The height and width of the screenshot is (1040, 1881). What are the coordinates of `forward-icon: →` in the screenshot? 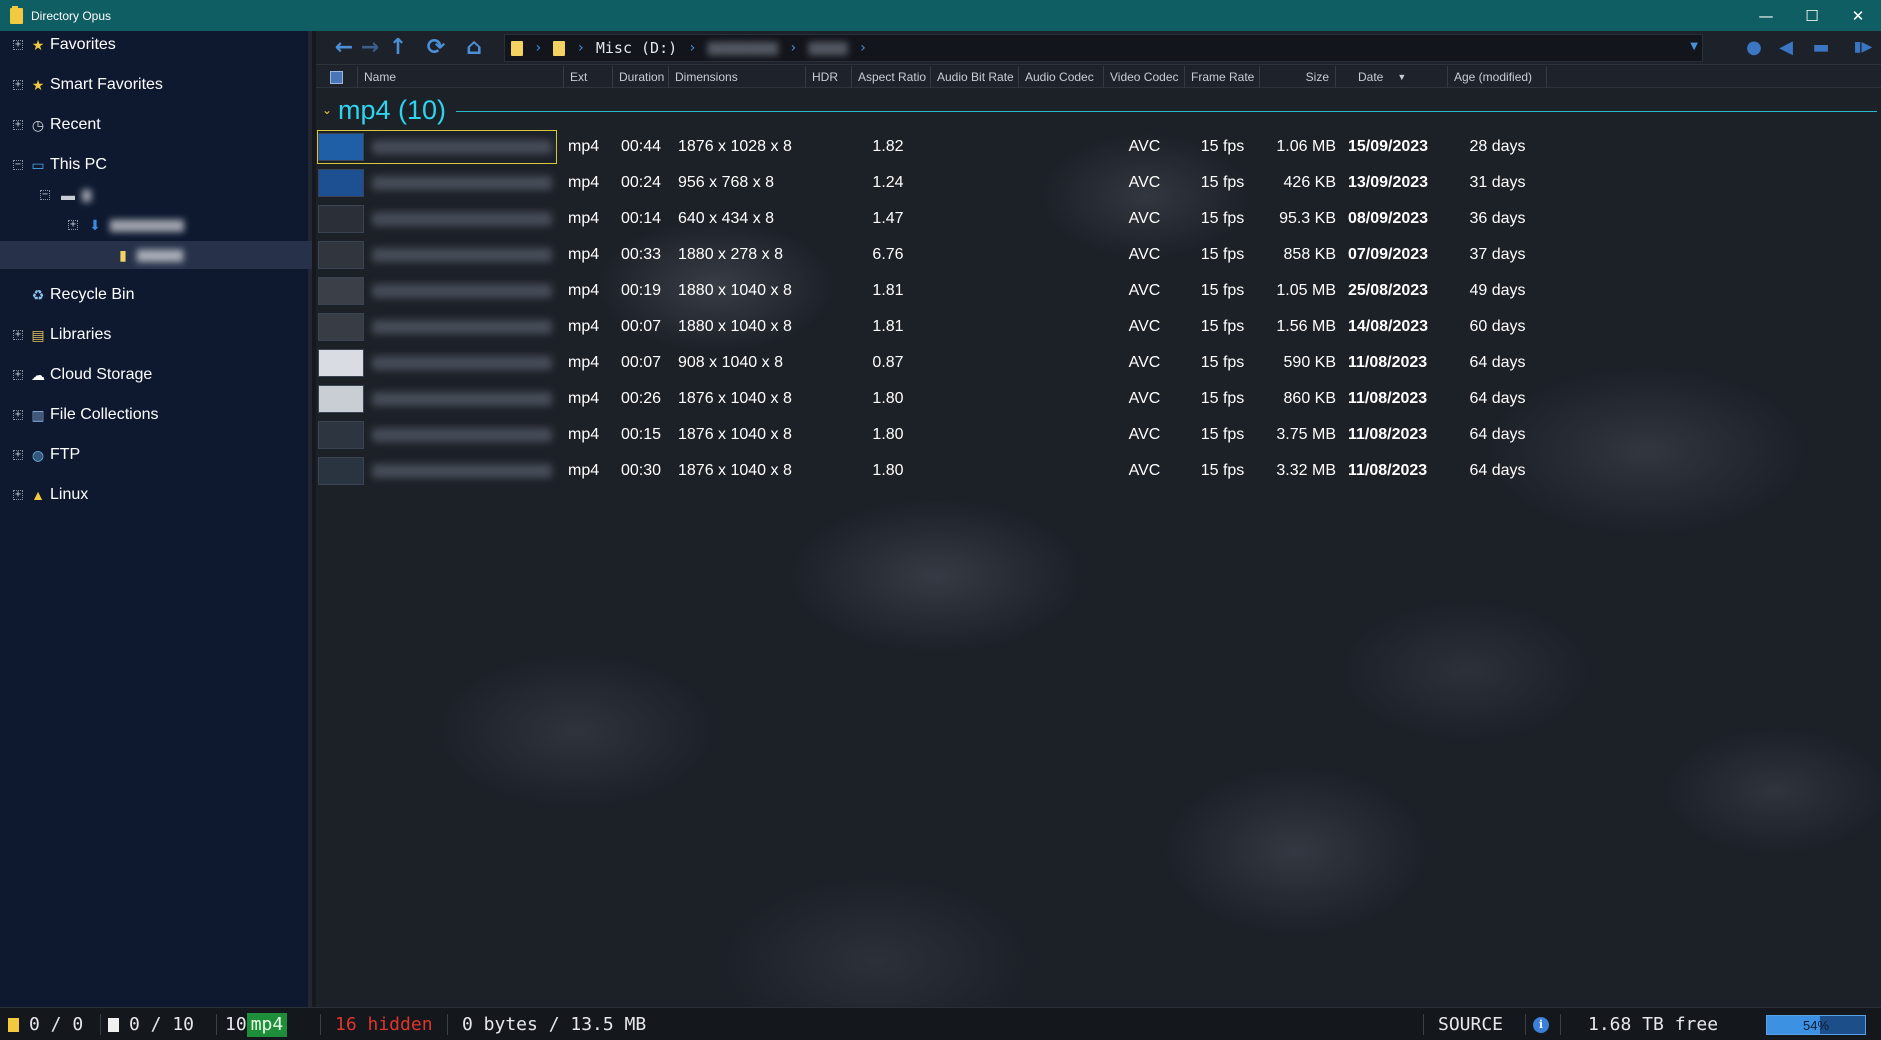 It's located at (370, 47).